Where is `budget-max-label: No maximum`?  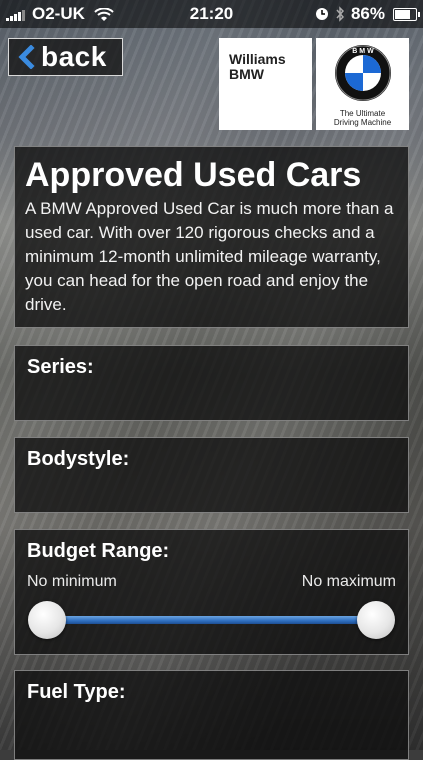
budget-max-label: No maximum is located at coordinates (348, 581).